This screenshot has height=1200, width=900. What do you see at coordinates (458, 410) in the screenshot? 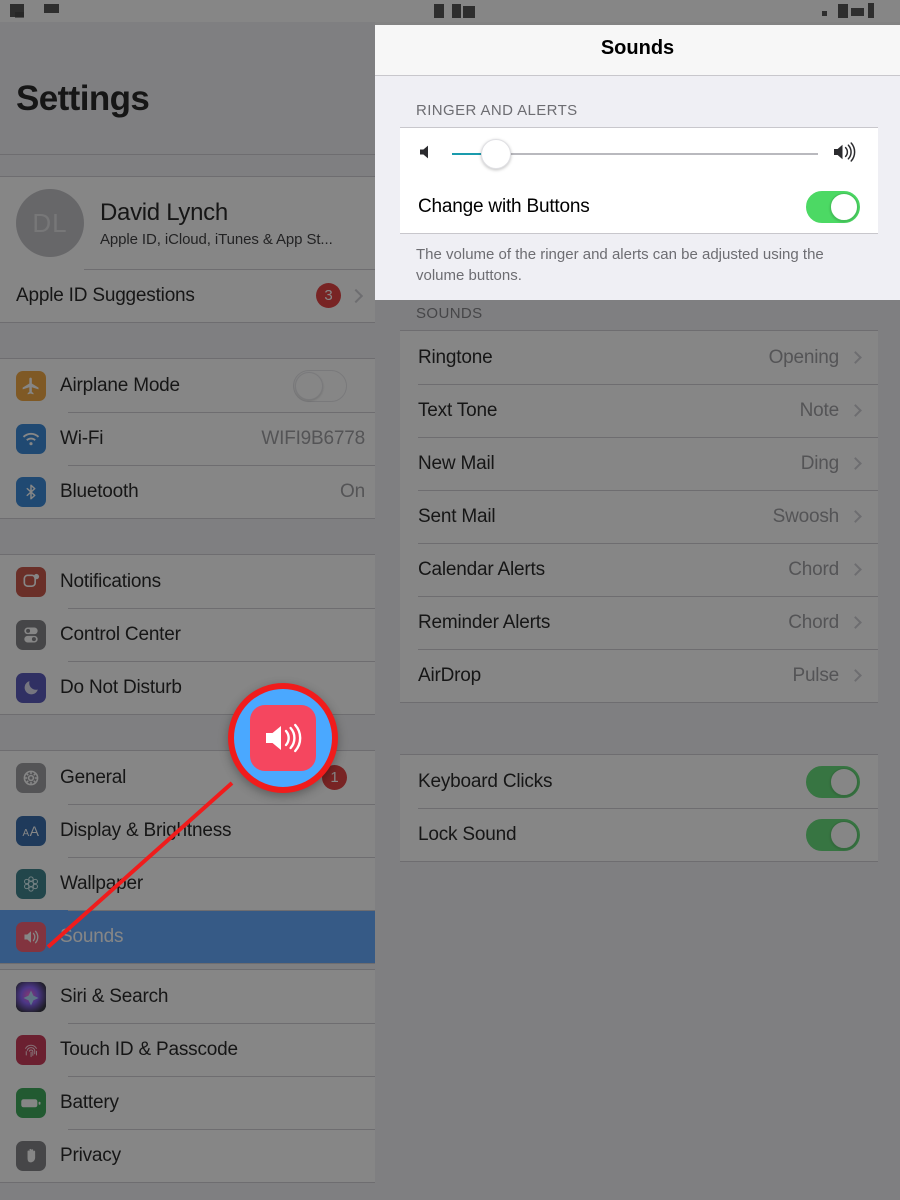
I see `row-label: Text Tone` at bounding box center [458, 410].